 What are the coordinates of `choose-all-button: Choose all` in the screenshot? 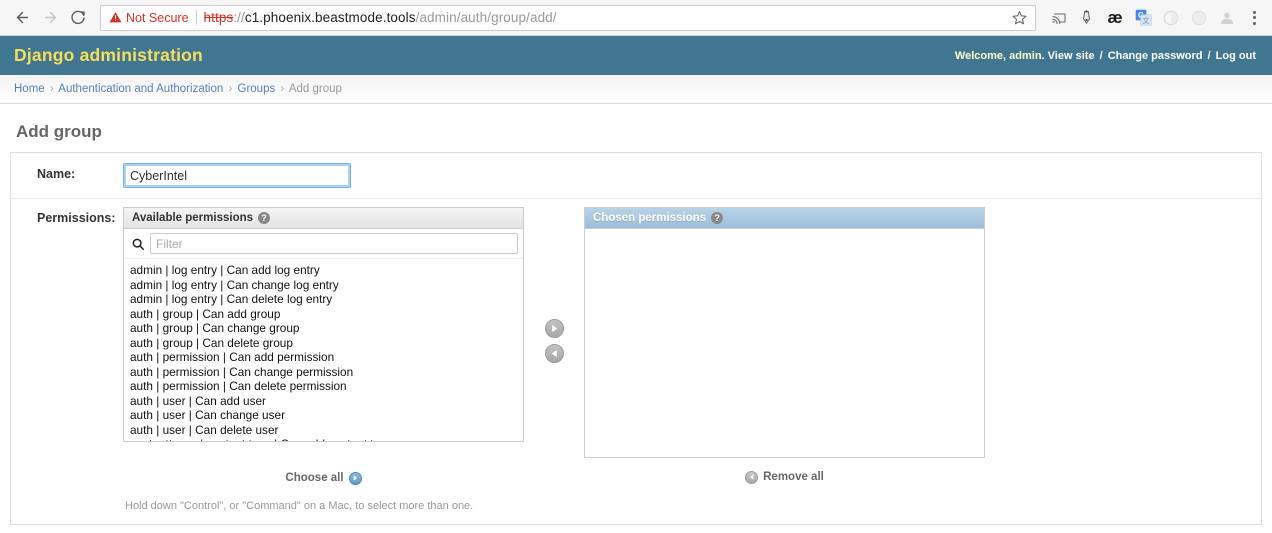 It's located at (323, 478).